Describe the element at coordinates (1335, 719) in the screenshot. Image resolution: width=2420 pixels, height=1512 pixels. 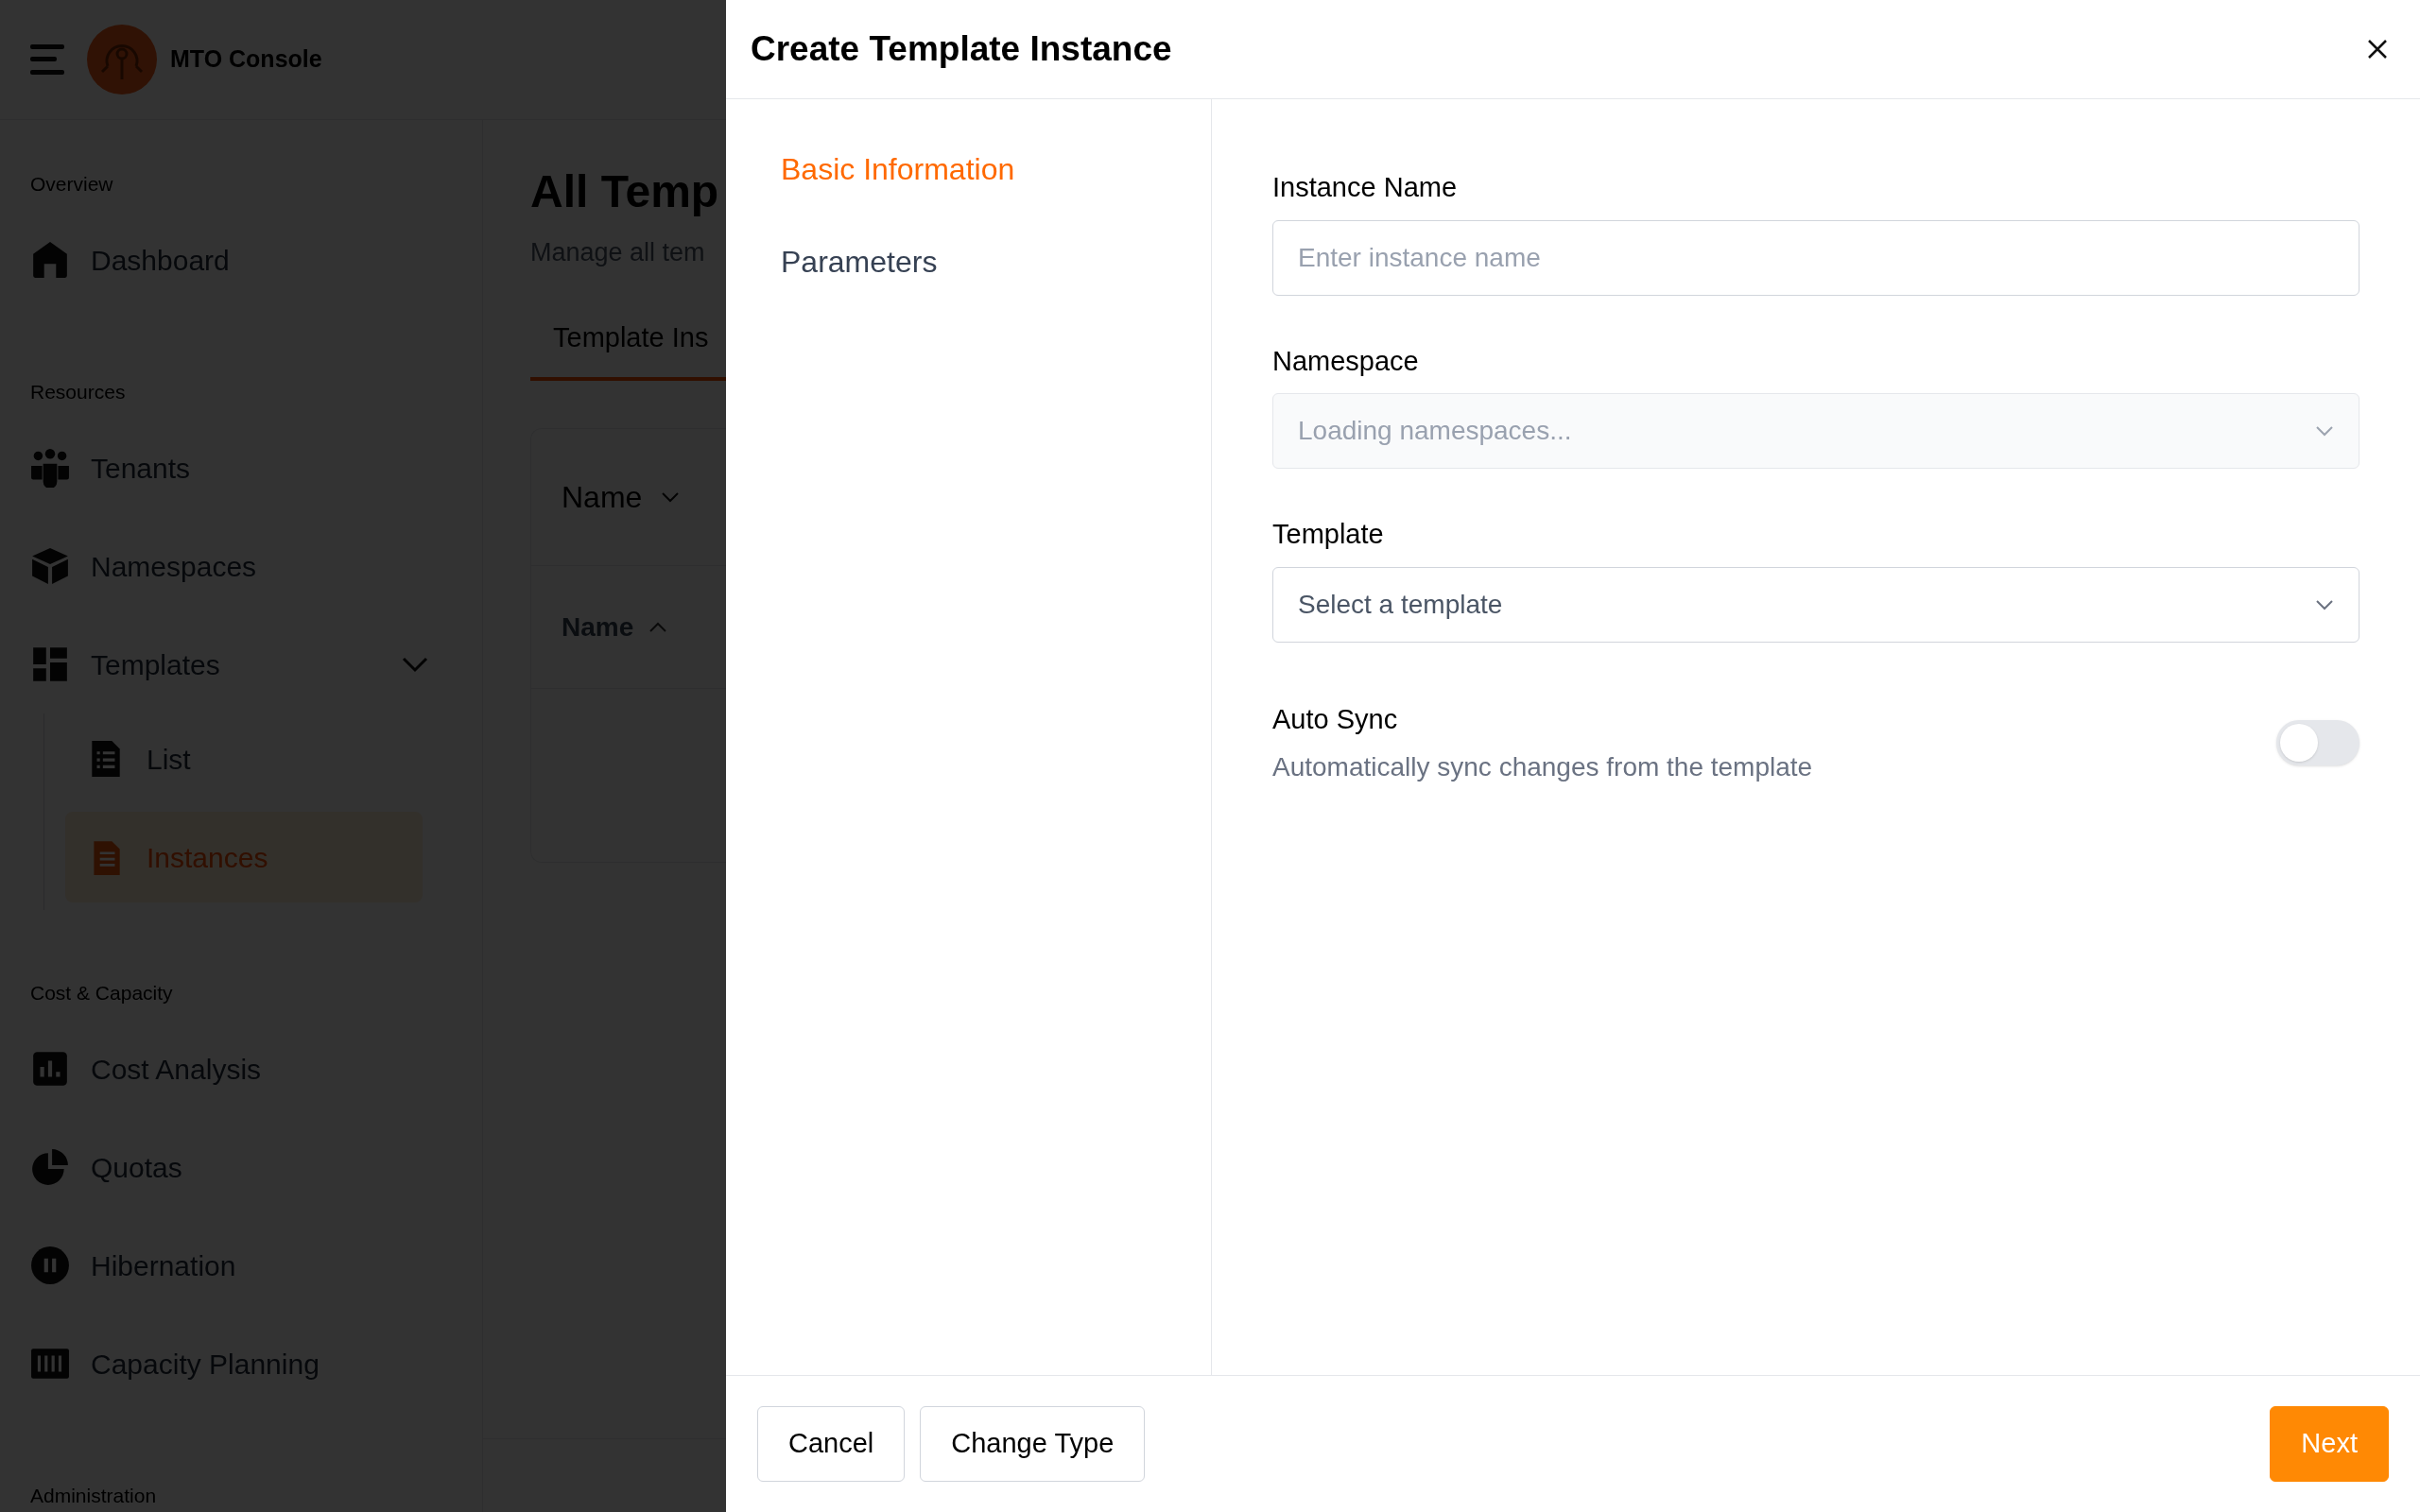
I see `setting-label: Auto Sync` at that location.